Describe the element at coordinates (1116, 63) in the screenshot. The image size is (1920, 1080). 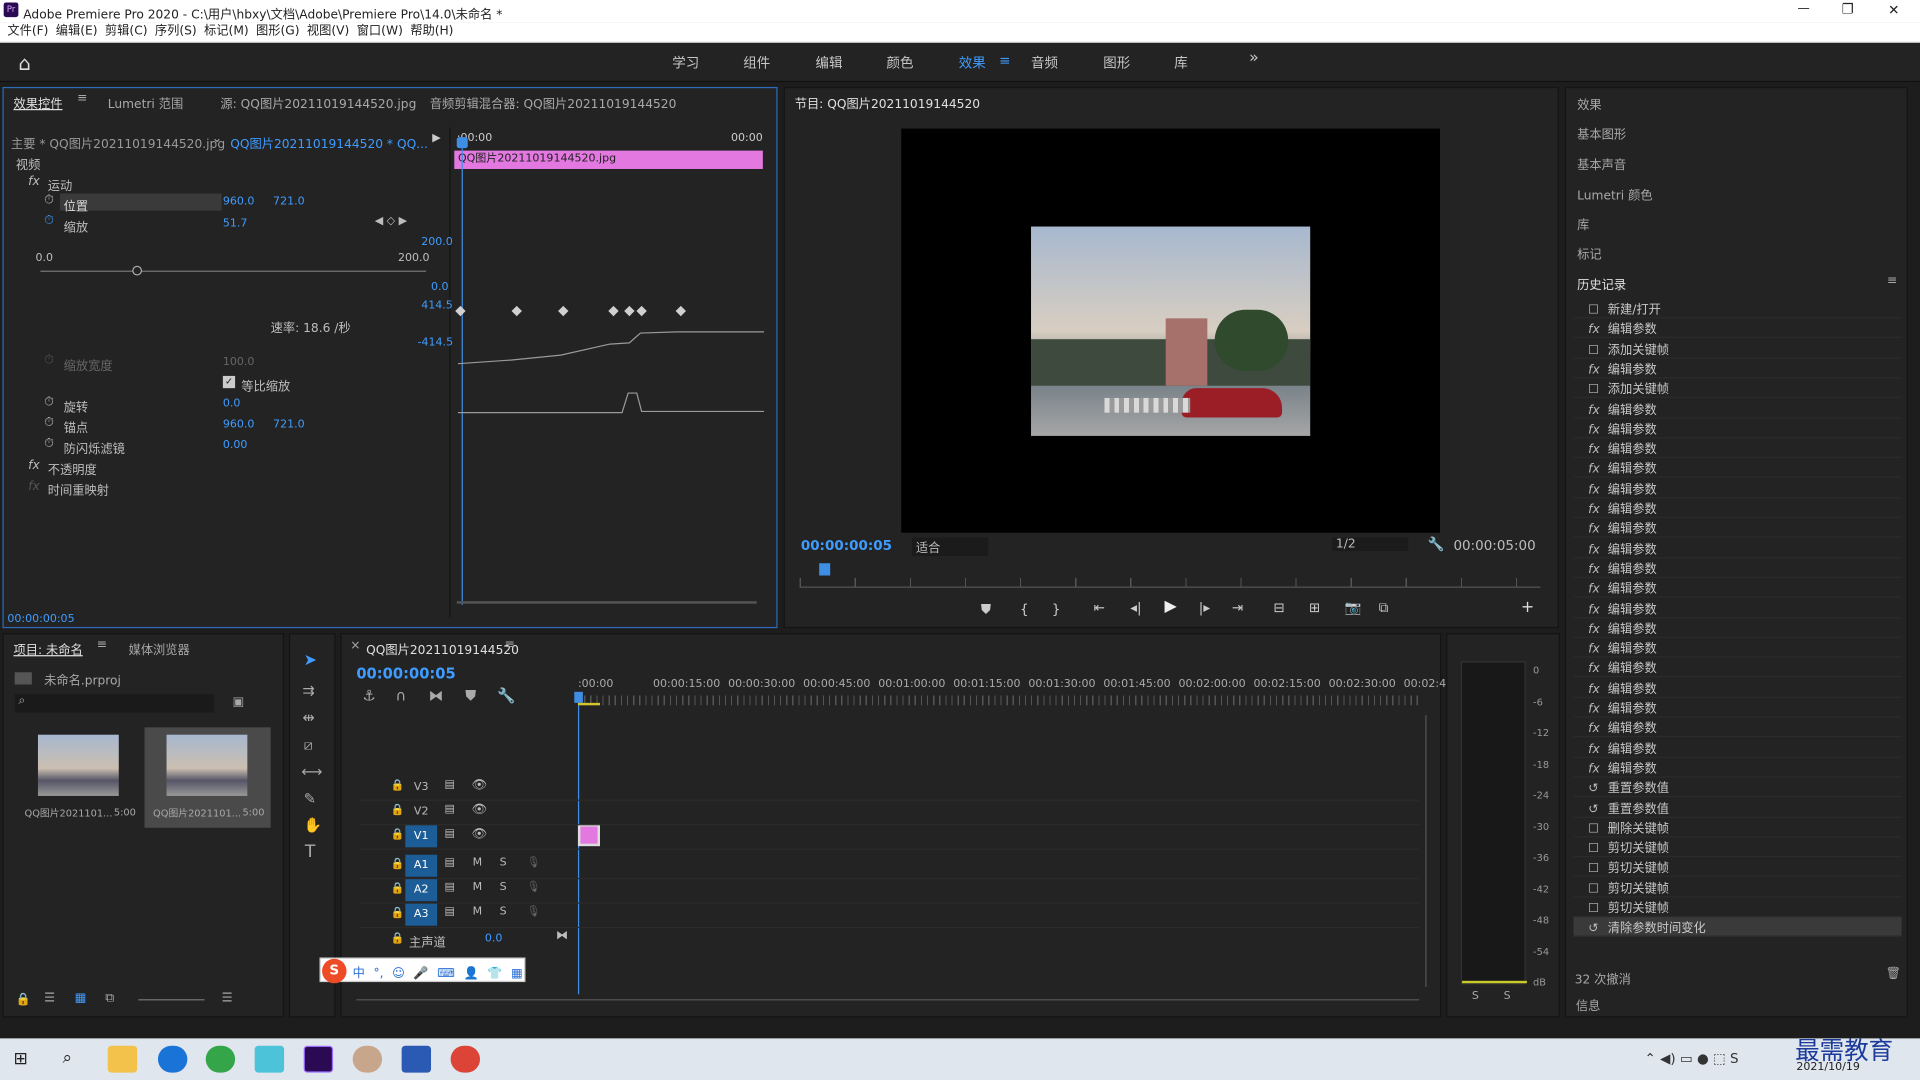
I see `workspace-graphics: 图形` at that location.